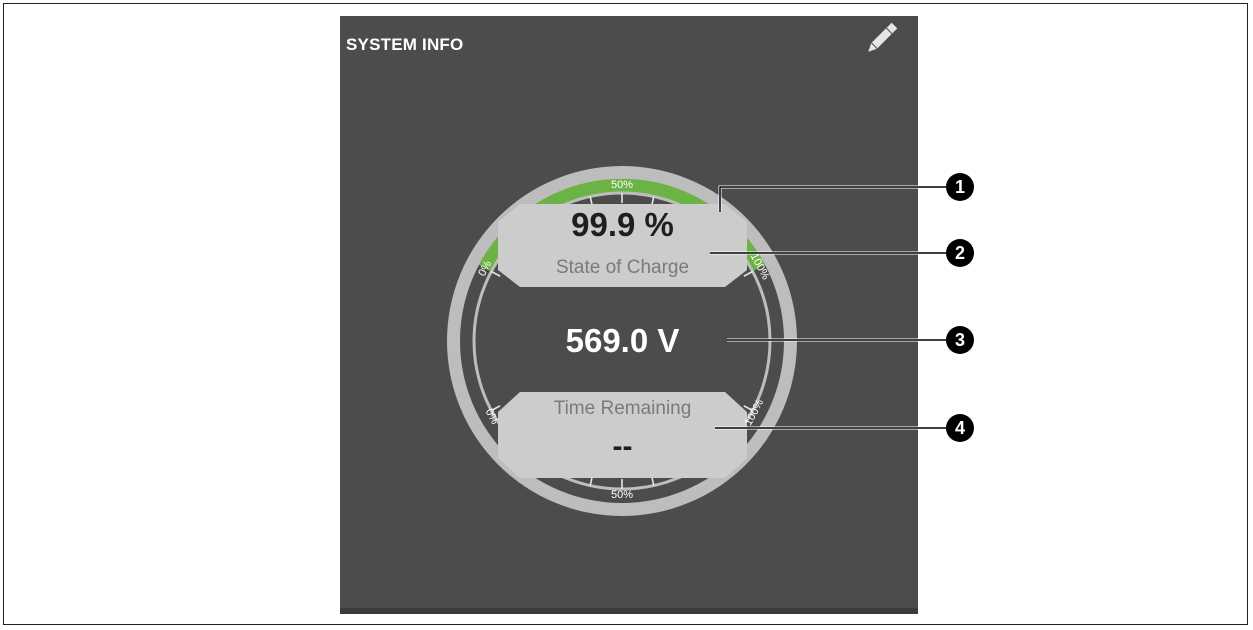 This screenshot has height=630, width=1253. What do you see at coordinates (960, 187) in the screenshot?
I see `callout-marker-1: 1` at bounding box center [960, 187].